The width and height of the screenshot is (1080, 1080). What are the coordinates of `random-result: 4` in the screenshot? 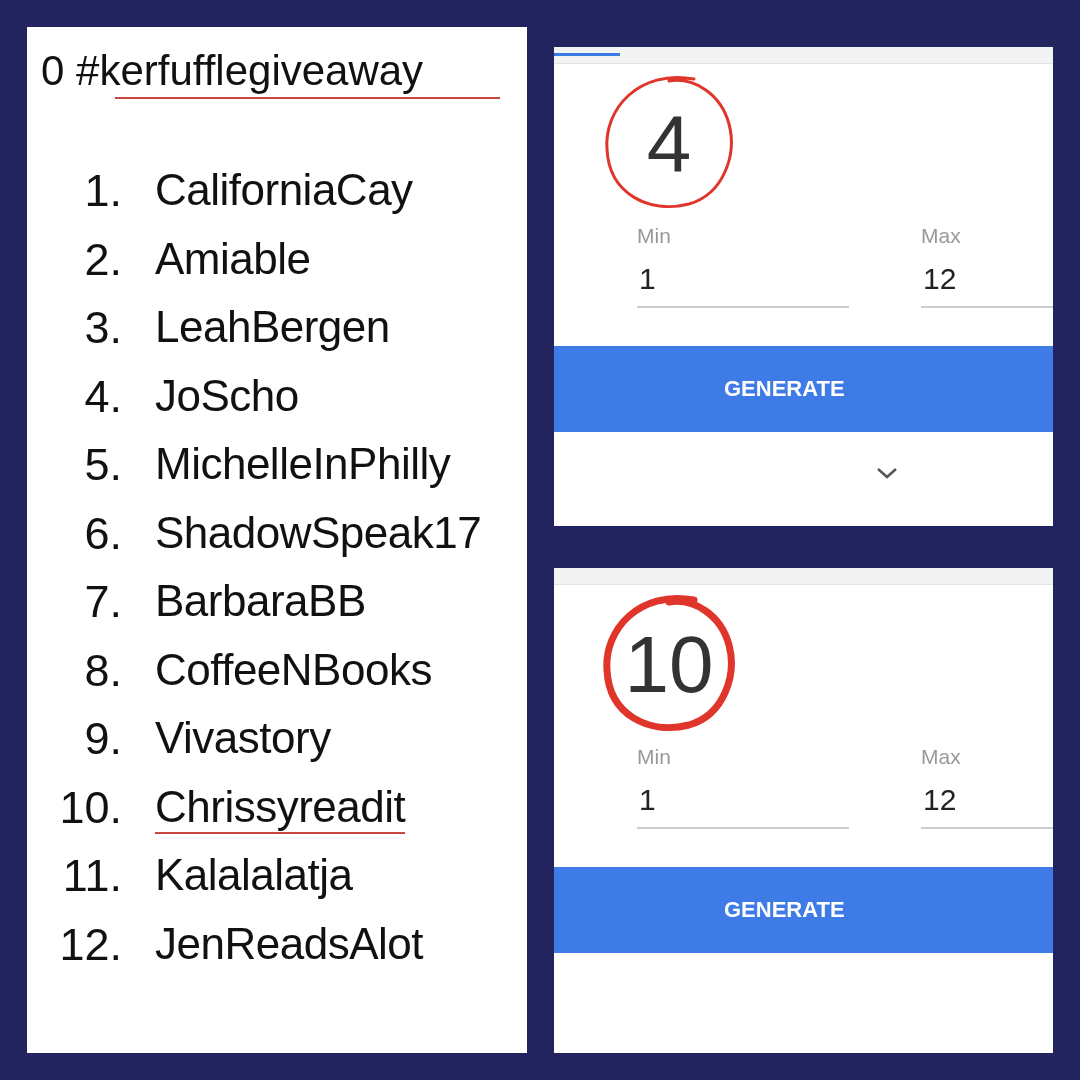 It's located at (669, 144).